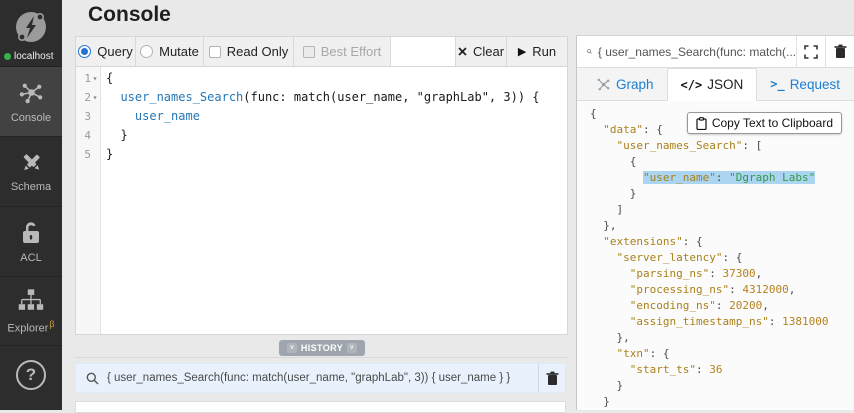 The height and width of the screenshot is (413, 854). Describe the element at coordinates (764, 123) in the screenshot. I see `copy-to-clipboard-button: Copy Text to Clipboard` at that location.